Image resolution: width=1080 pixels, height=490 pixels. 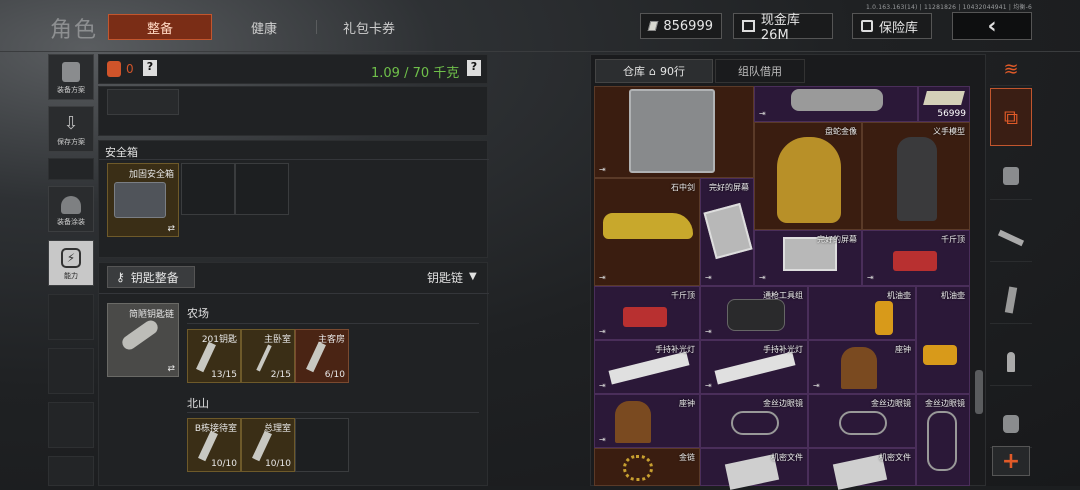 I want to click on equipment-slot, so click(x=143, y=102).